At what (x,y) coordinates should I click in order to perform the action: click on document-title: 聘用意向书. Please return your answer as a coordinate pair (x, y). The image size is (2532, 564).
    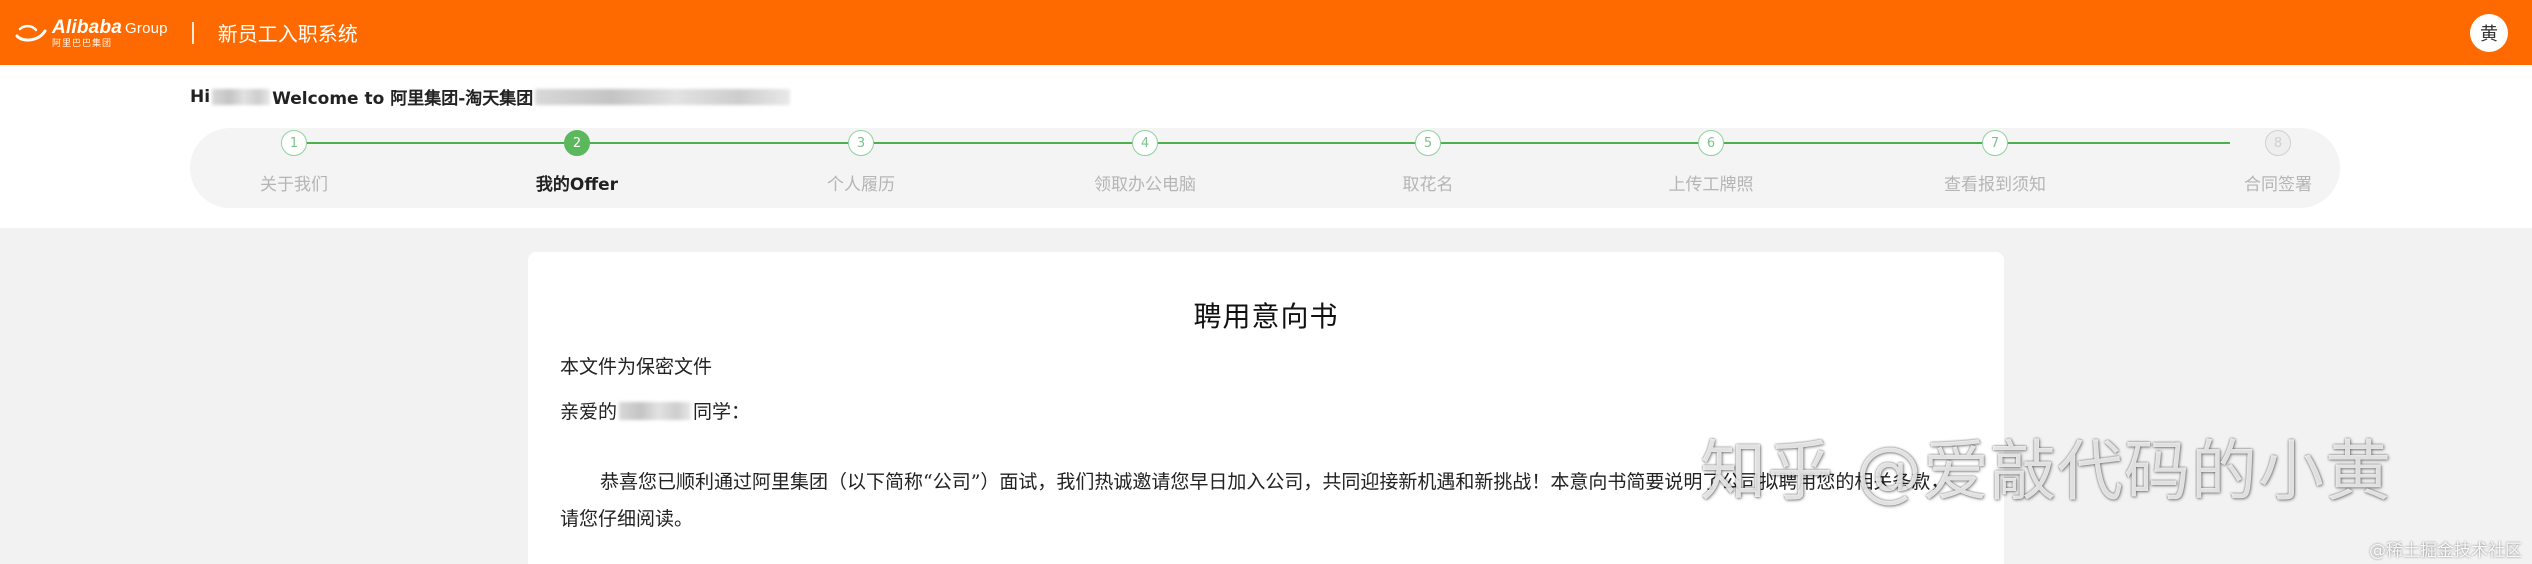
    Looking at the image, I should click on (1266, 316).